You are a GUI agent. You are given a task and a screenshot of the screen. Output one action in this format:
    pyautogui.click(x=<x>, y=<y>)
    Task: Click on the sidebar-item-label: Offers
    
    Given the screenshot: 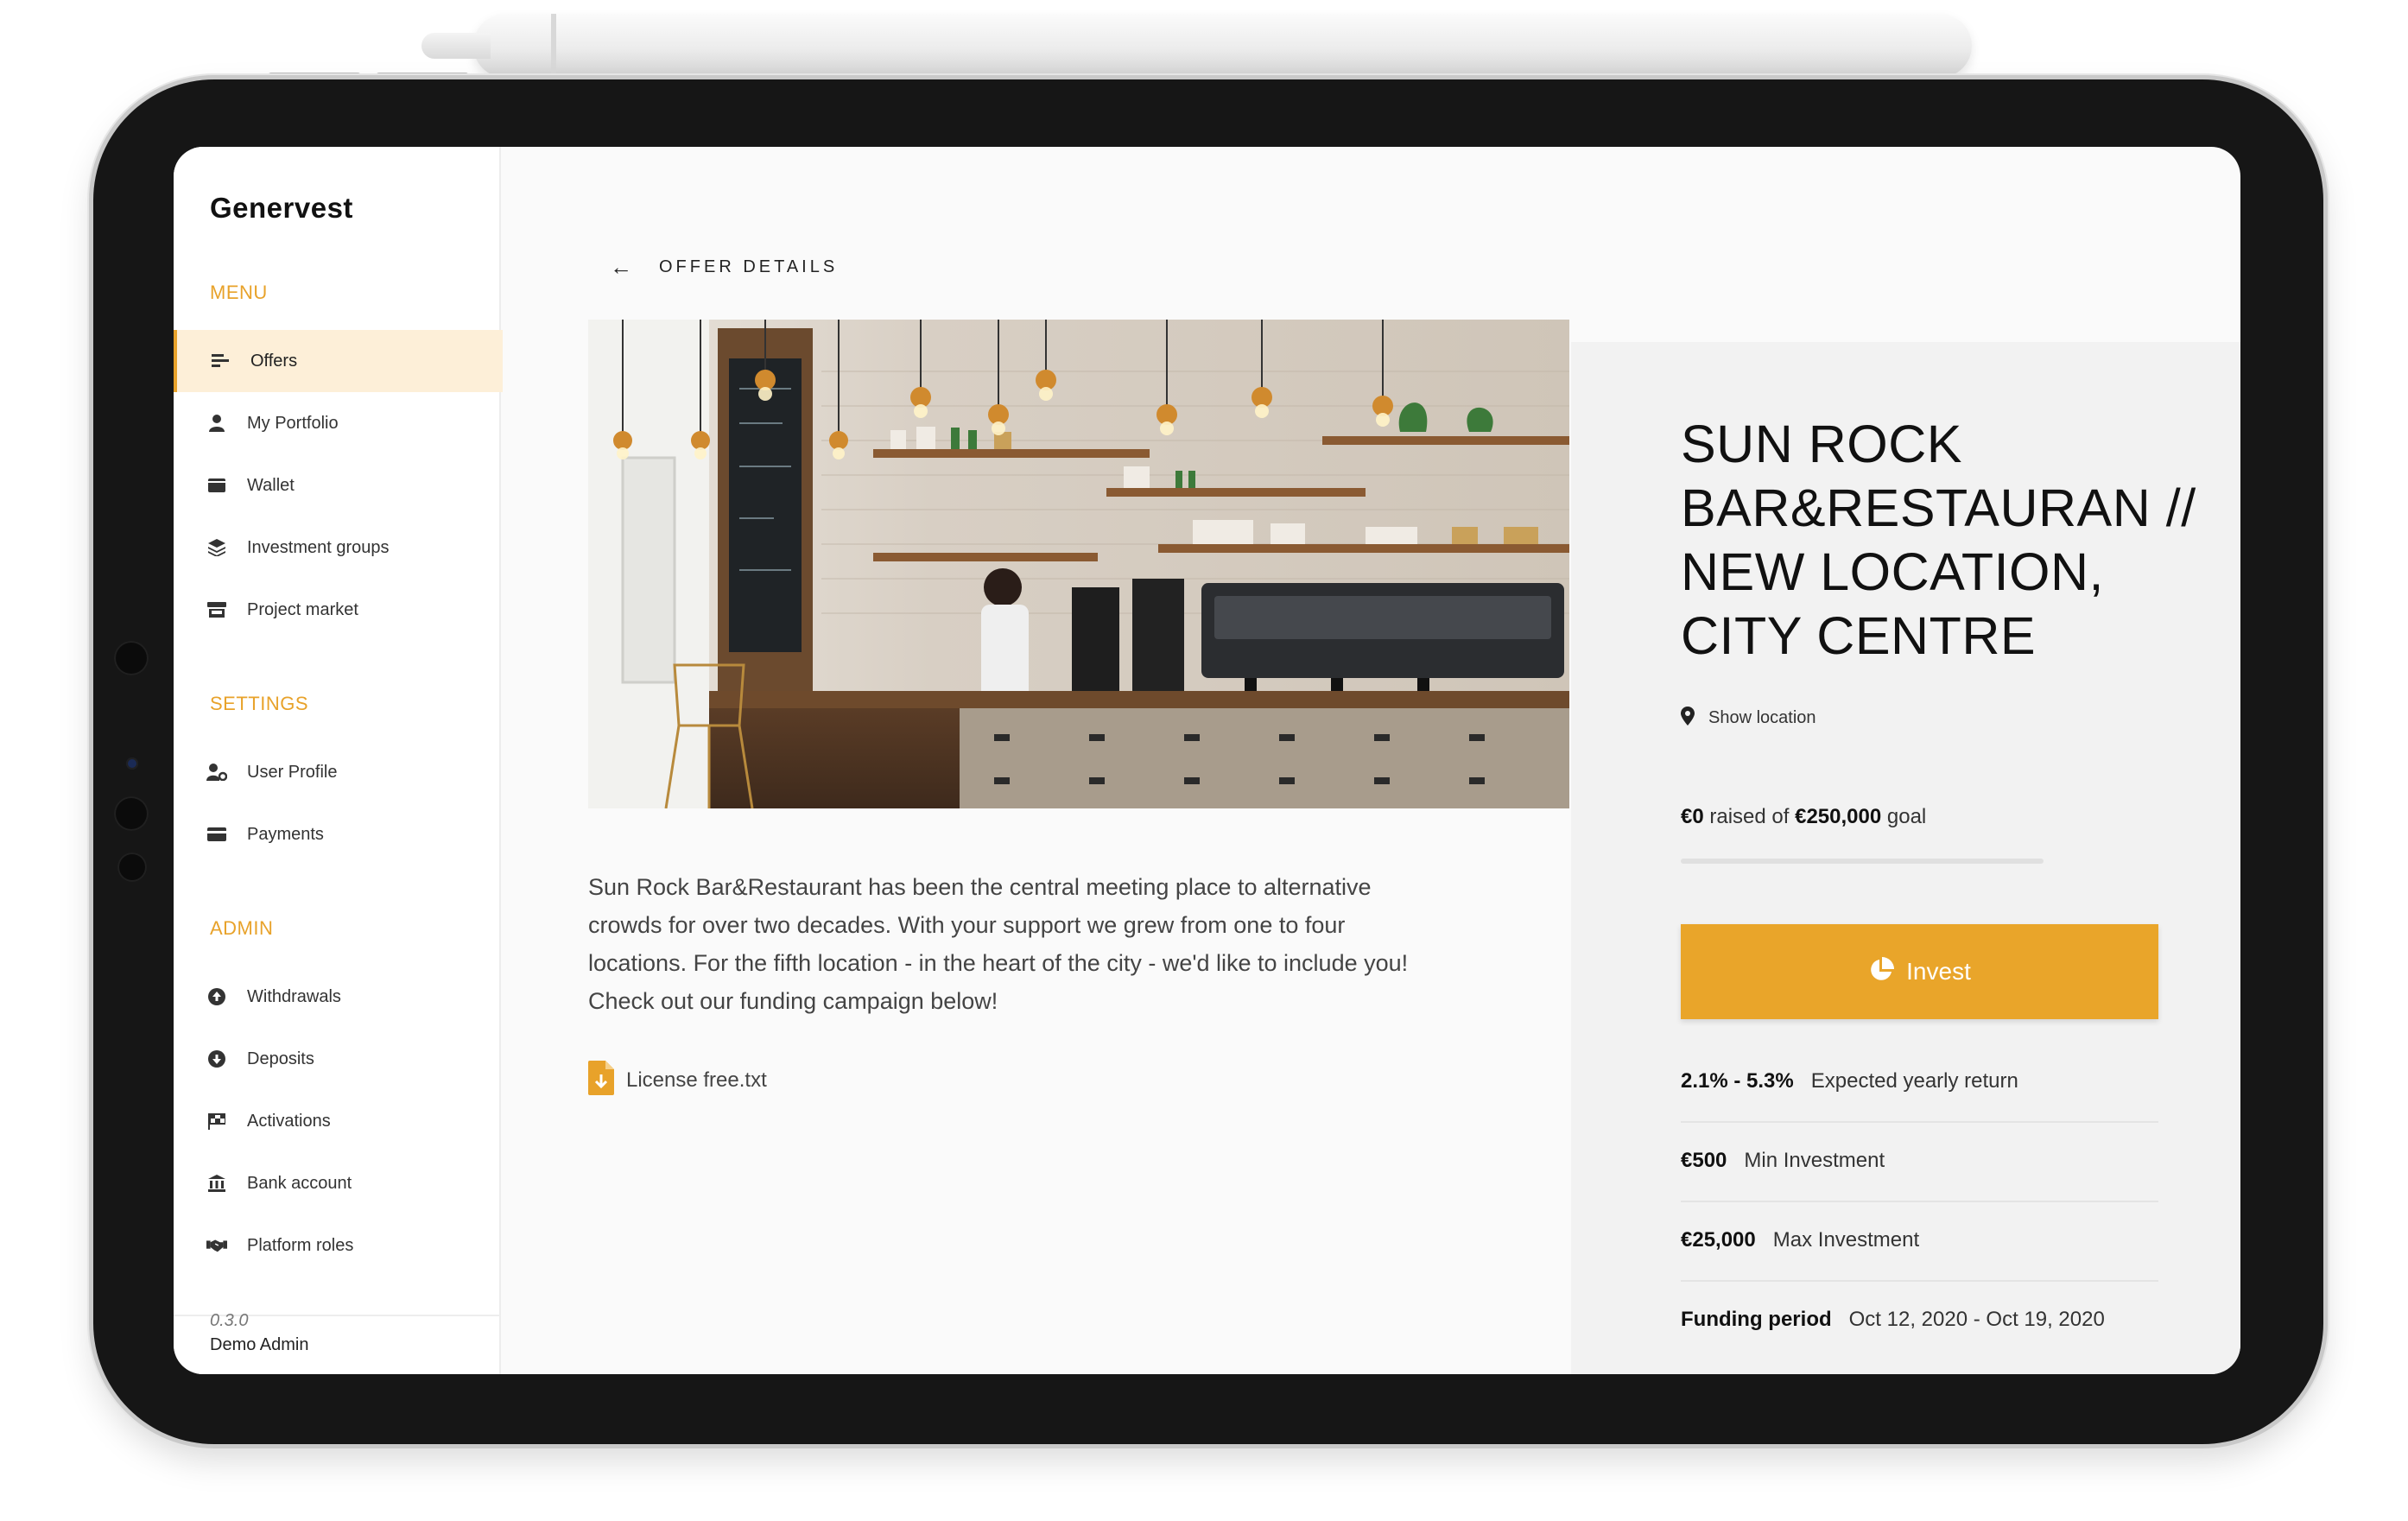 What is the action you would take?
    pyautogui.click(x=274, y=361)
    